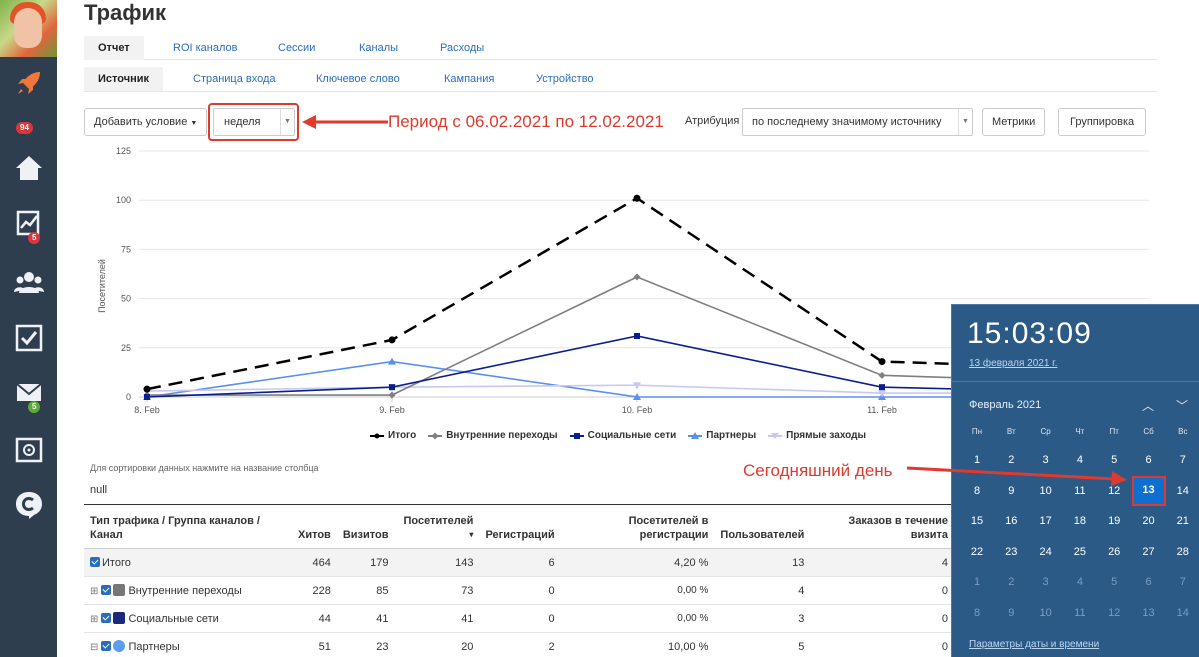 Image resolution: width=1199 pixels, height=657 pixels. I want to click on sidebar-item-tasks, so click(28, 338).